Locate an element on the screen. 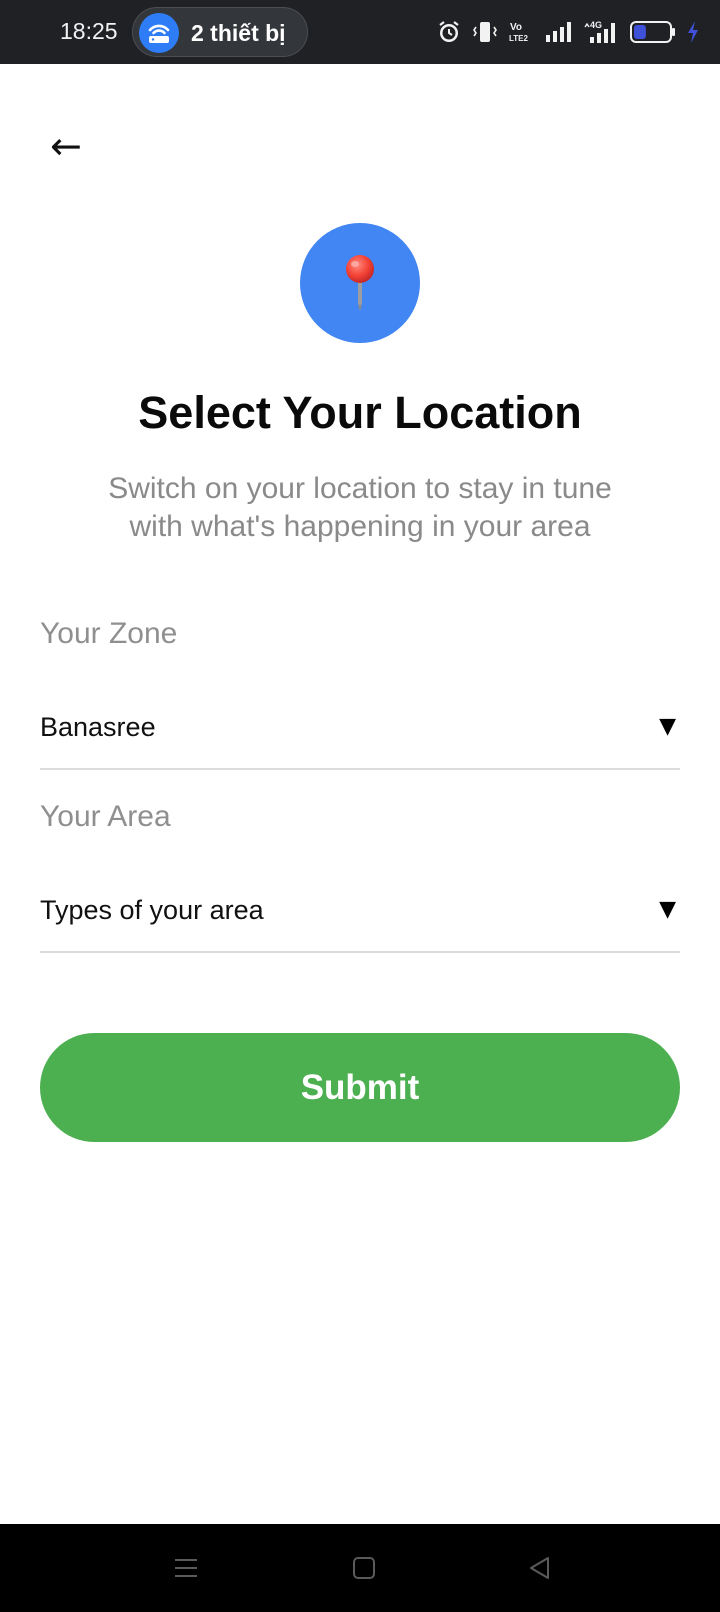  zone-dropdown-value: Banasree is located at coordinates (98, 727).